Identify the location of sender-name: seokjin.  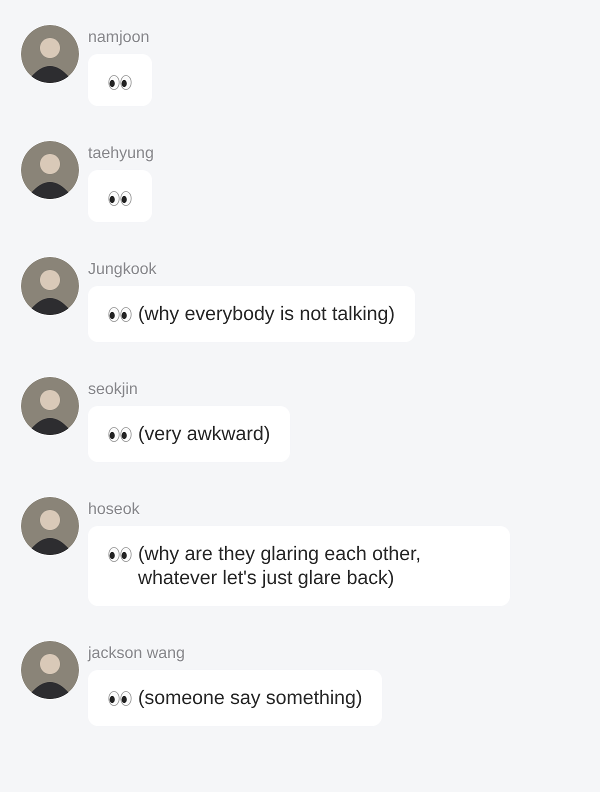
(113, 390).